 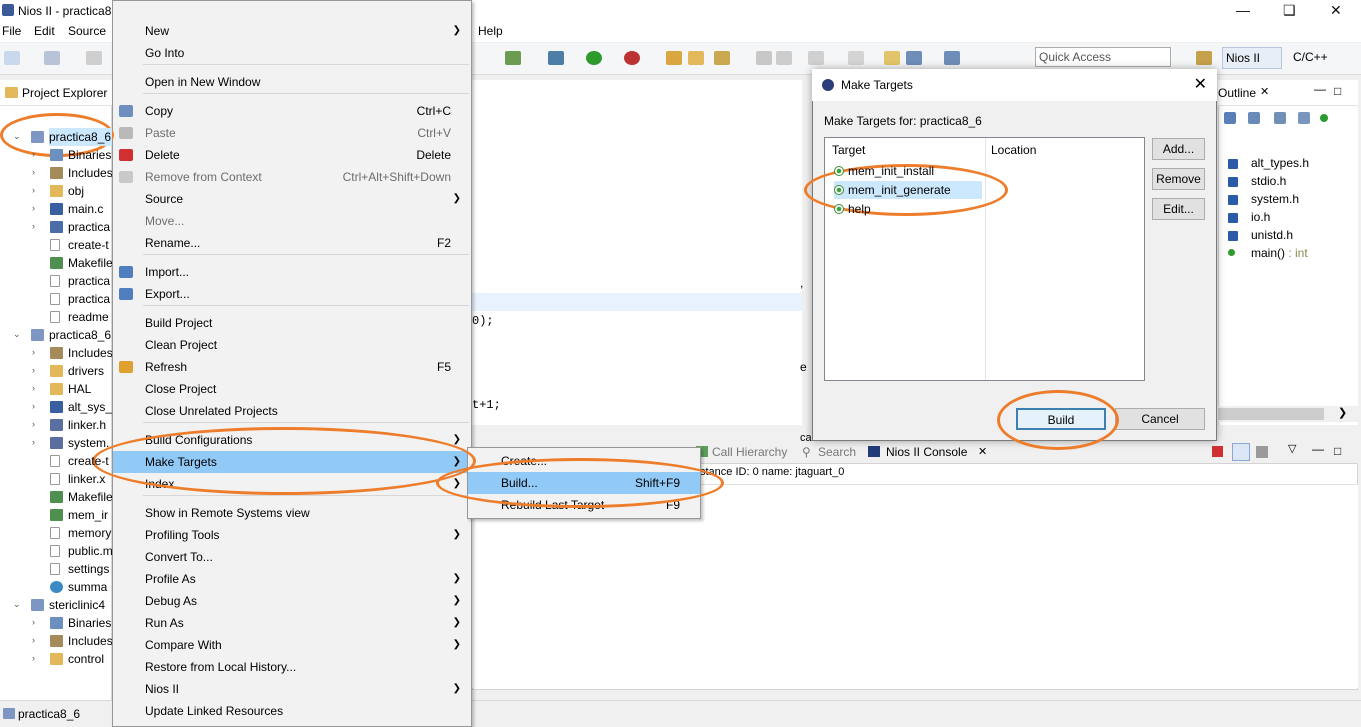 I want to click on save-icon, so click(x=52, y=58).